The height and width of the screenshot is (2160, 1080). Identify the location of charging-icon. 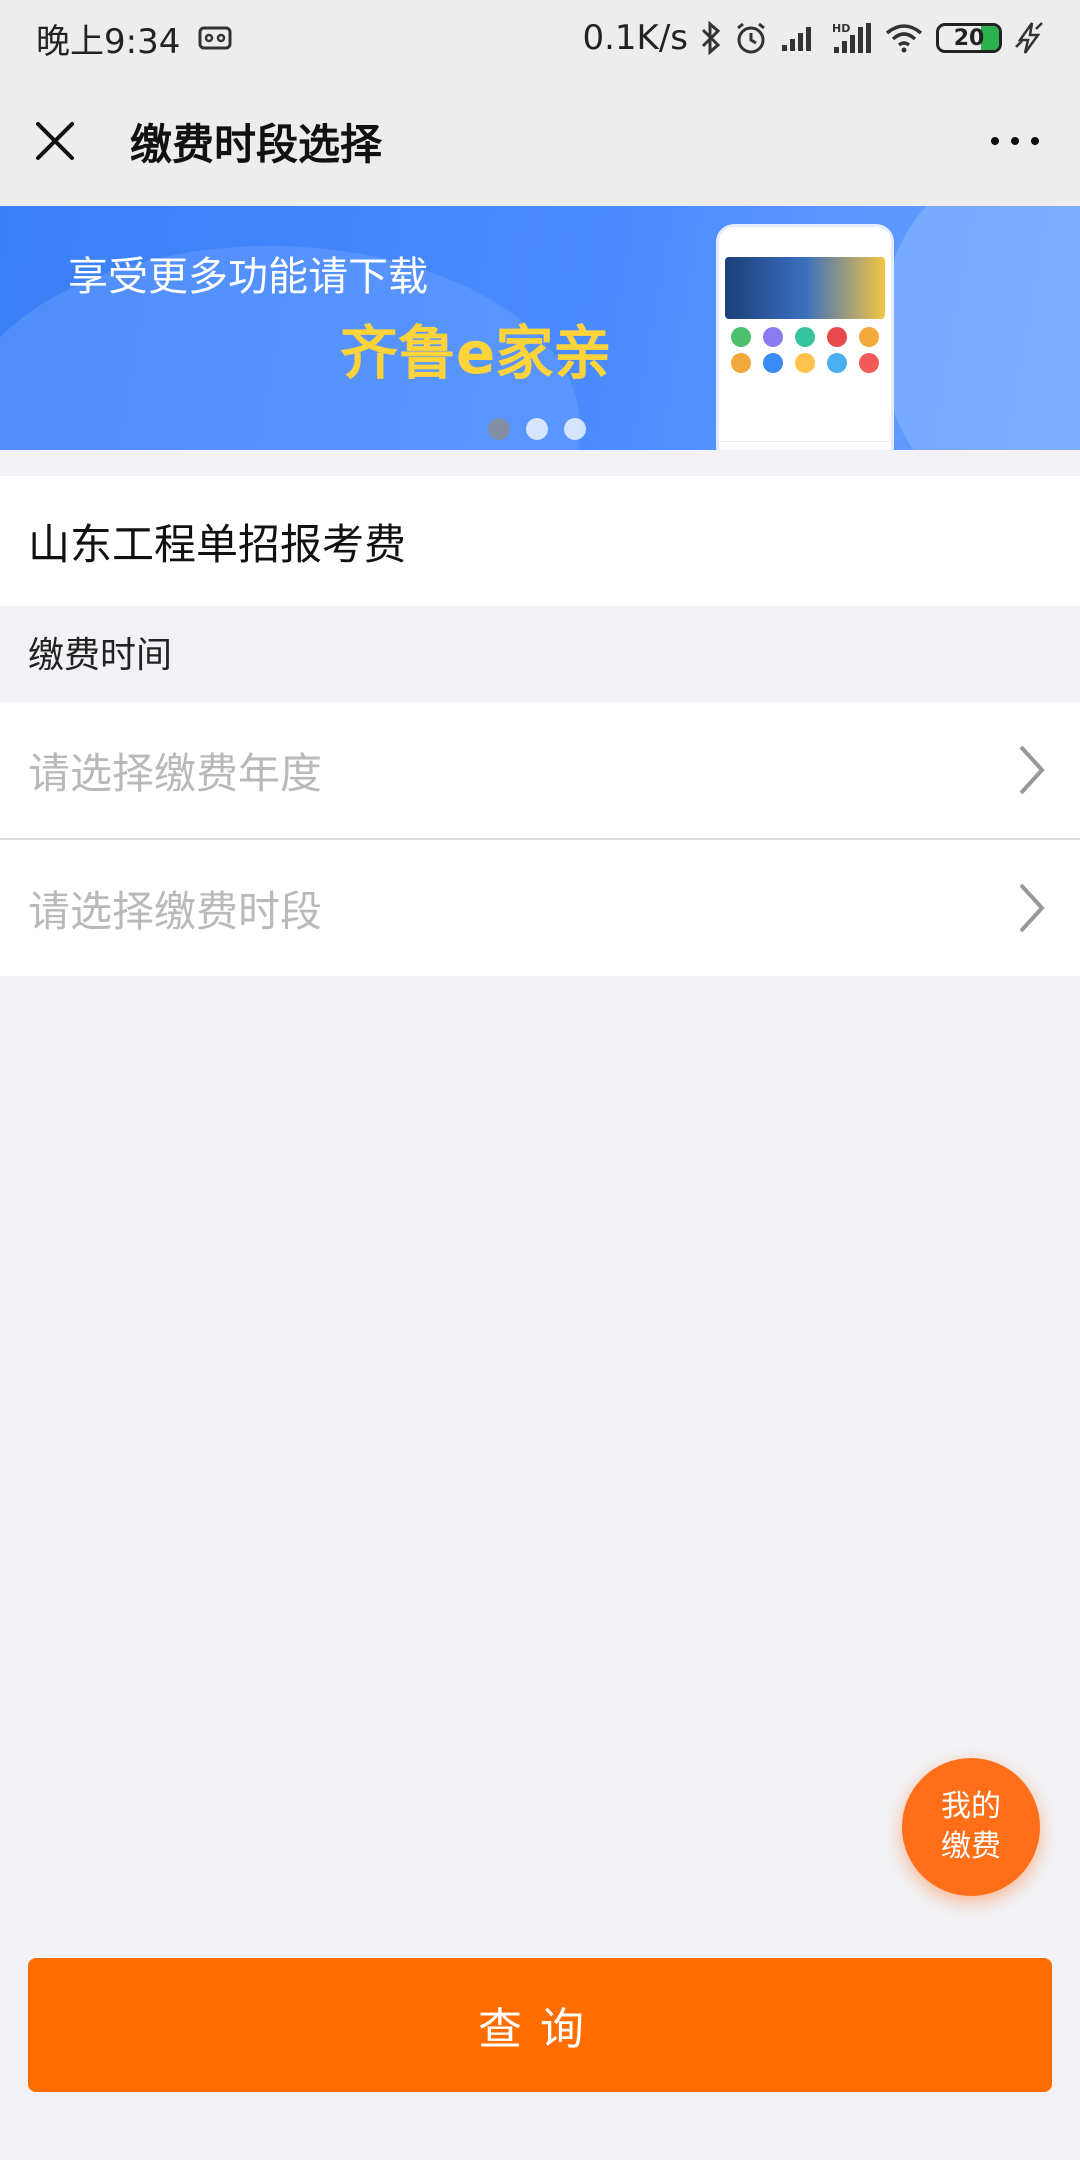
(1029, 38).